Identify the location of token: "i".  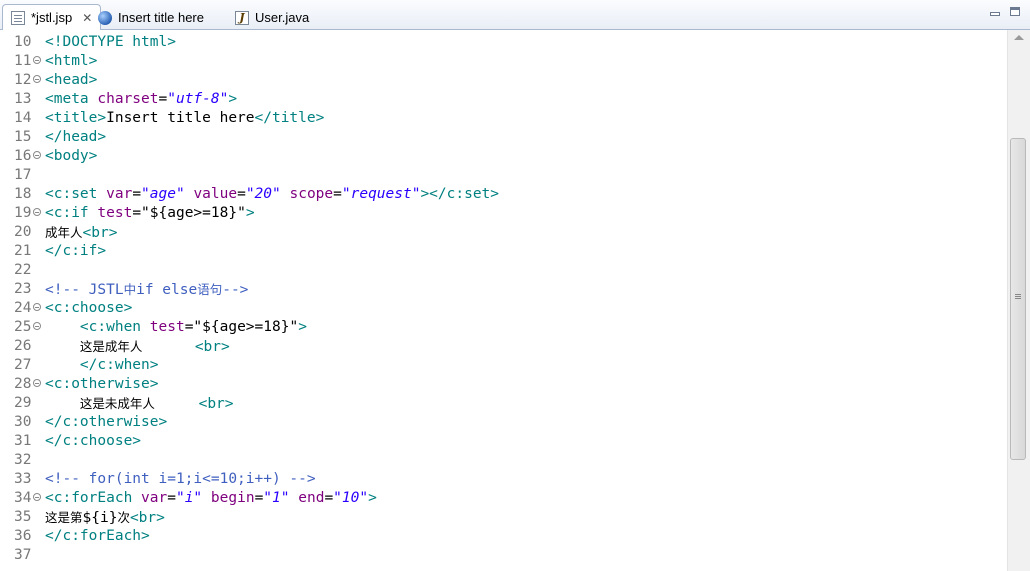
(189, 498).